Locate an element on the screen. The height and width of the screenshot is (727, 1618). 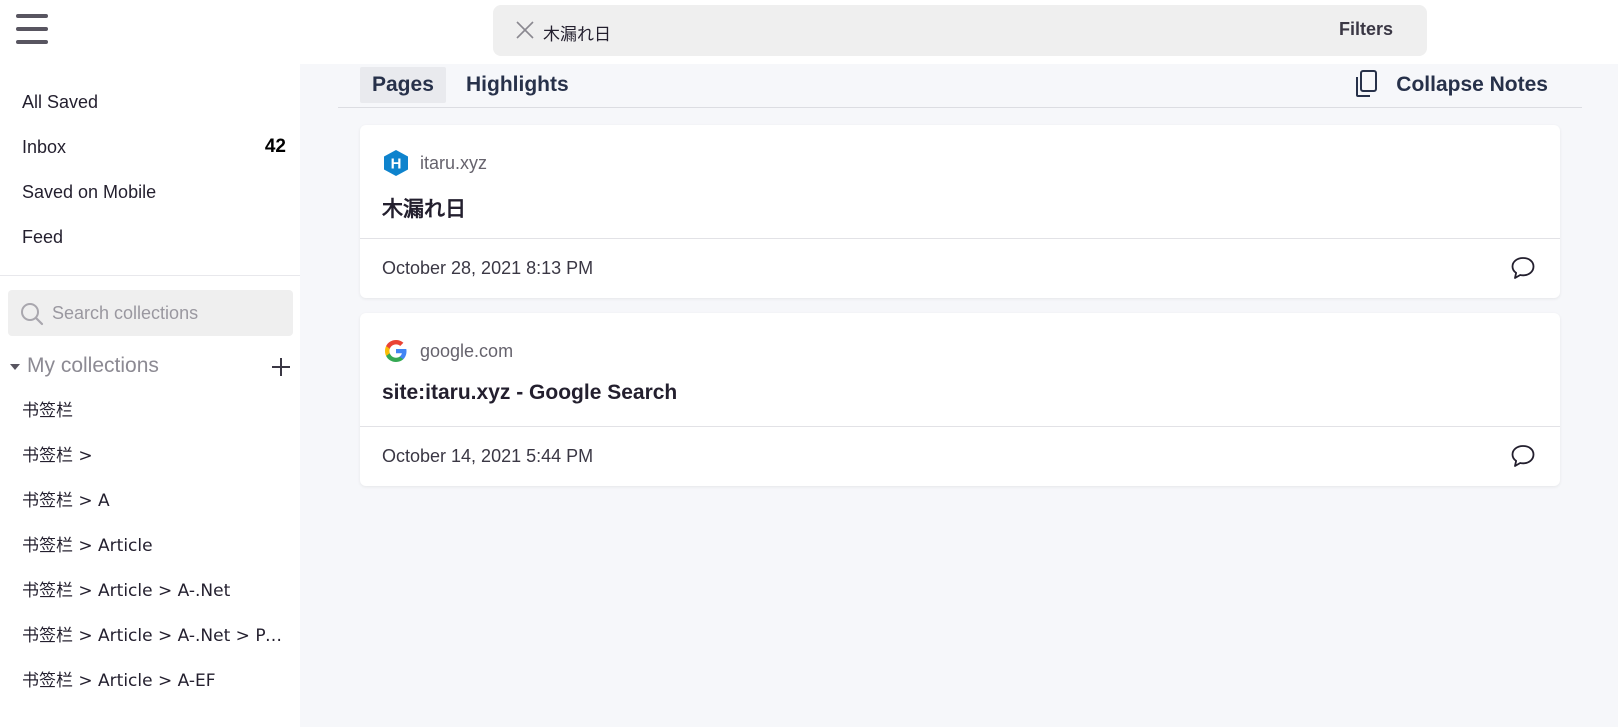
global-search-bar: 木漏れ日 Filters is located at coordinates (960, 30).